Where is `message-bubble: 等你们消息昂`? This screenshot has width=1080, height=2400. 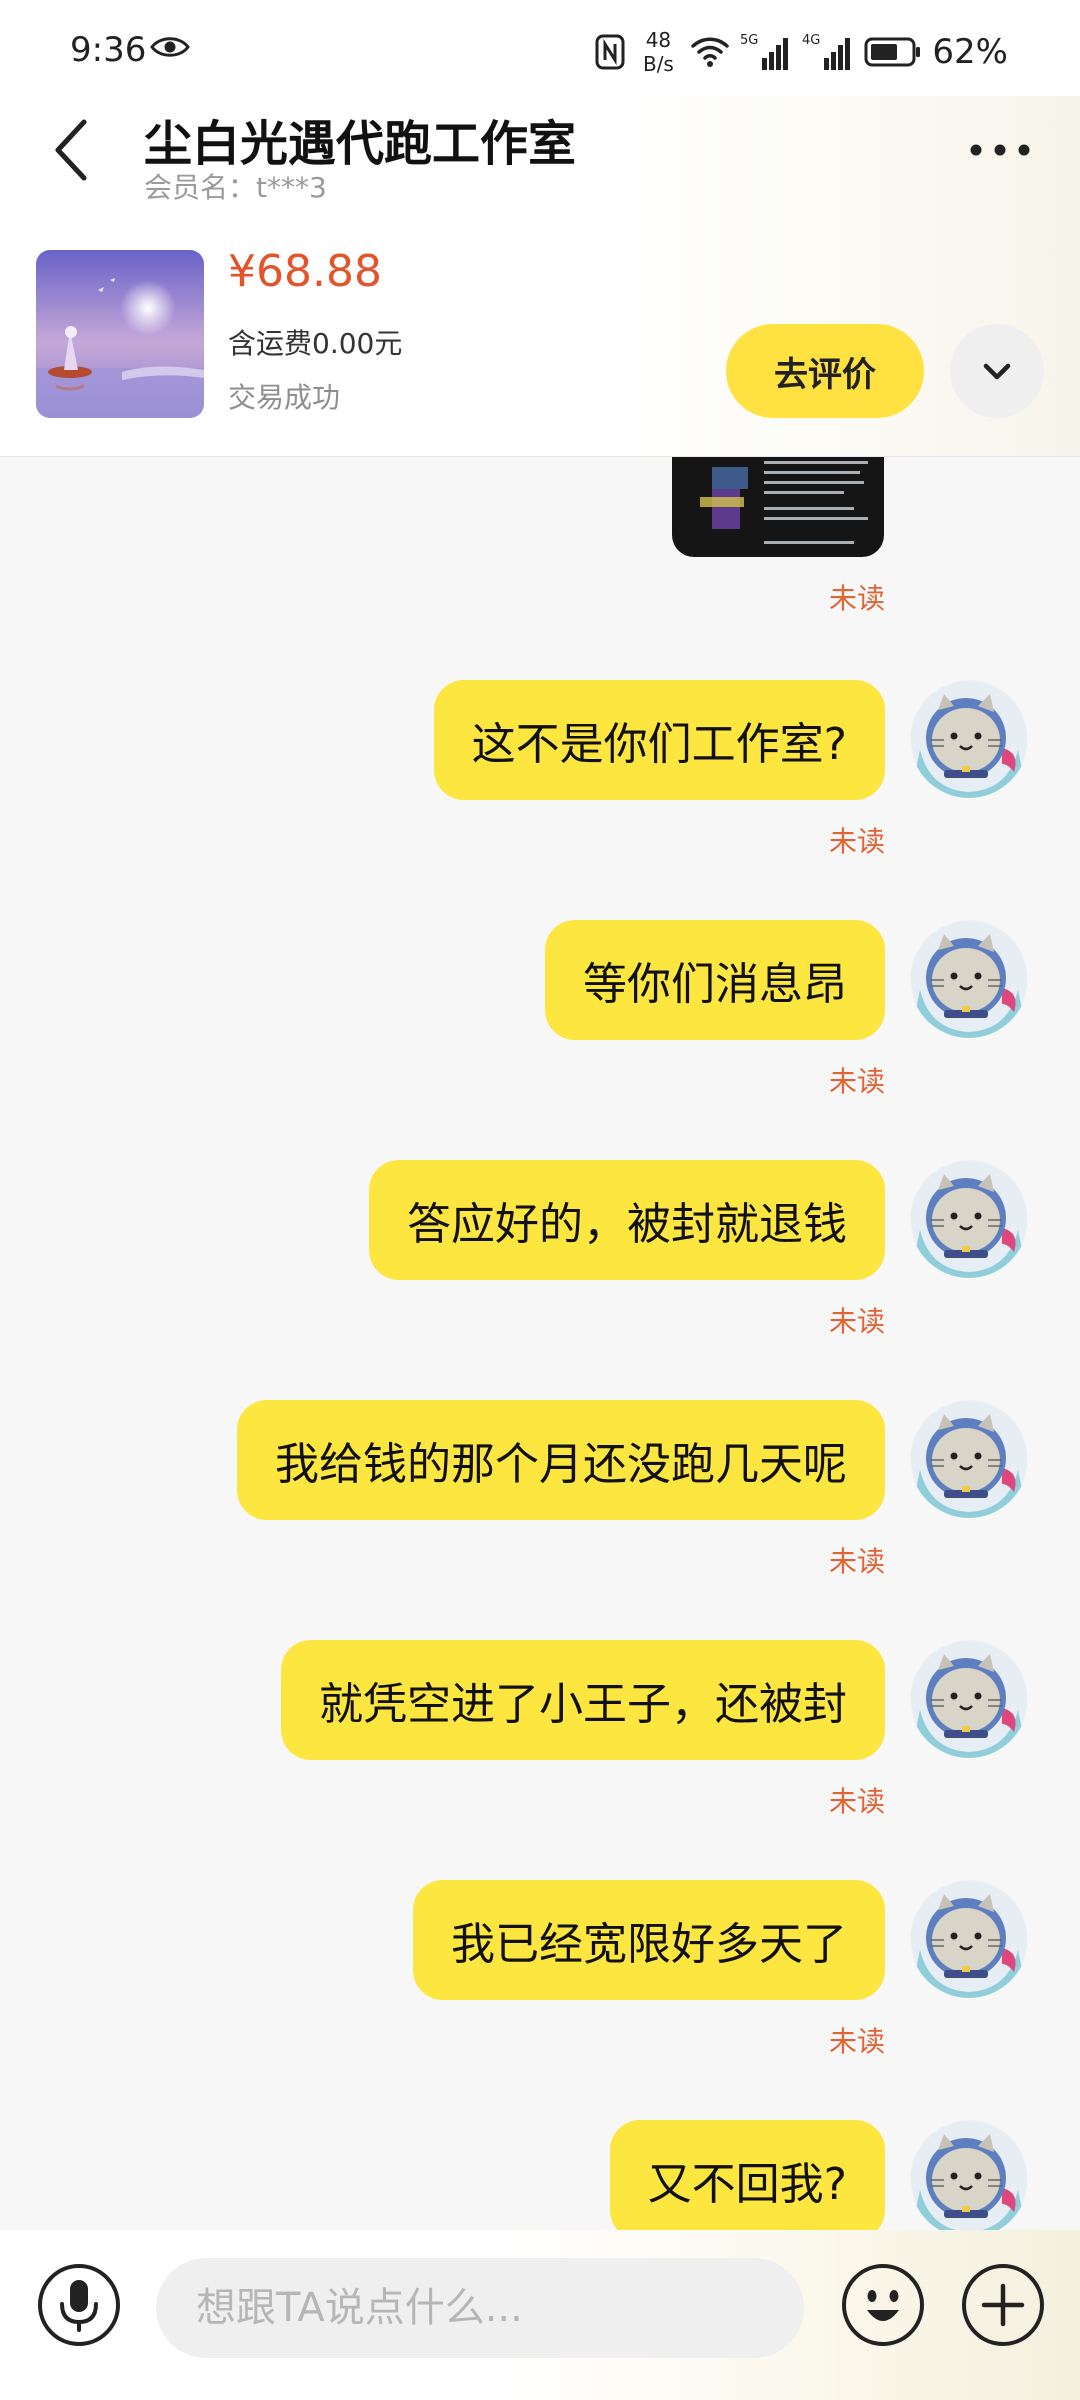 message-bubble: 等你们消息昂 is located at coordinates (715, 980).